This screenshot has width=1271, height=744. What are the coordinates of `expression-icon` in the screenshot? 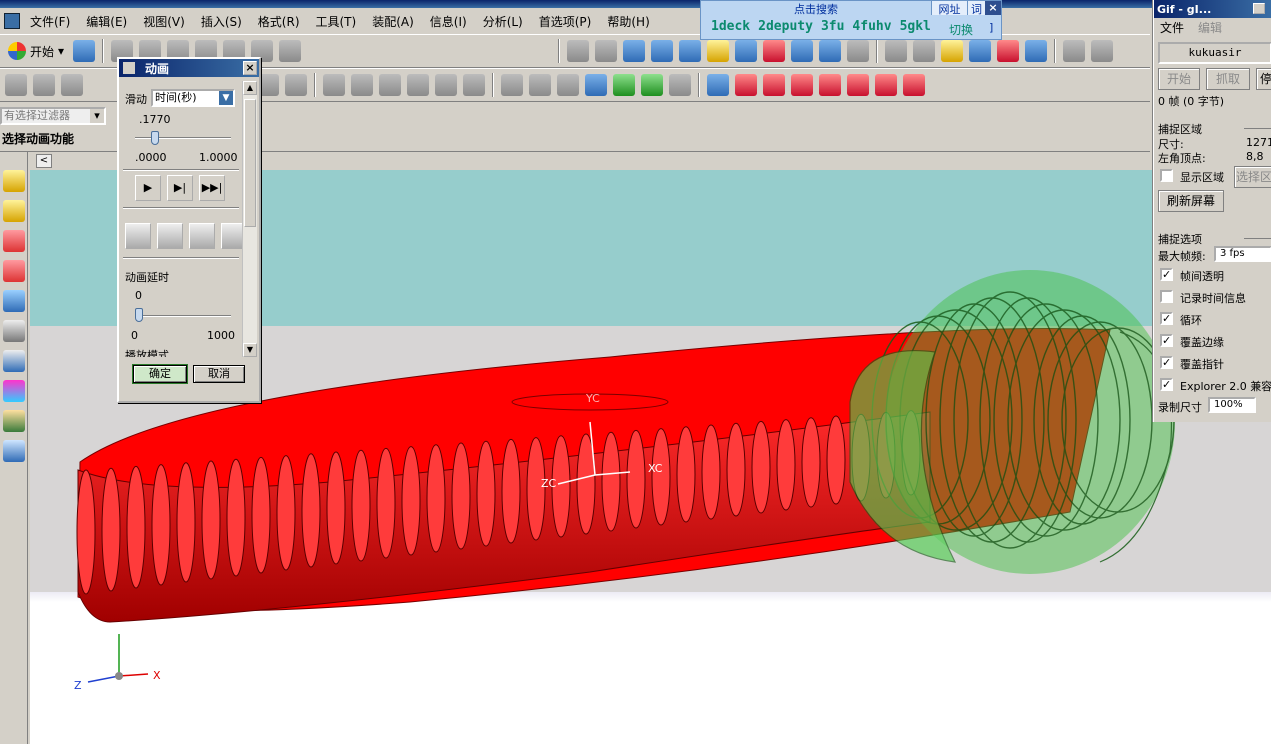 It's located at (72, 85).